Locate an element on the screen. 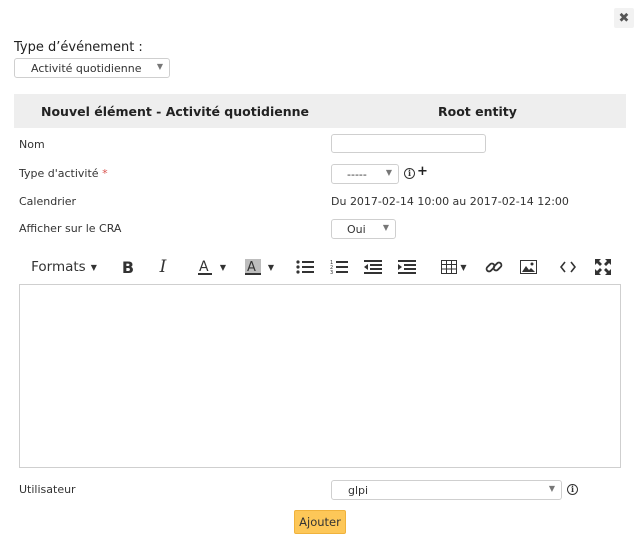  indent-button is located at coordinates (407, 267).